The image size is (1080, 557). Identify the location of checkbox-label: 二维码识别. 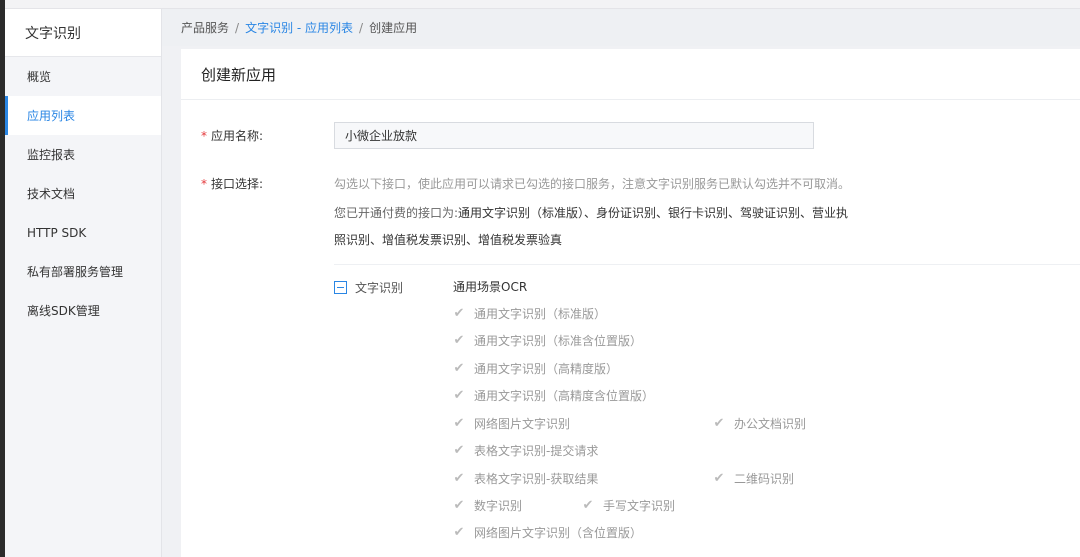
(764, 479).